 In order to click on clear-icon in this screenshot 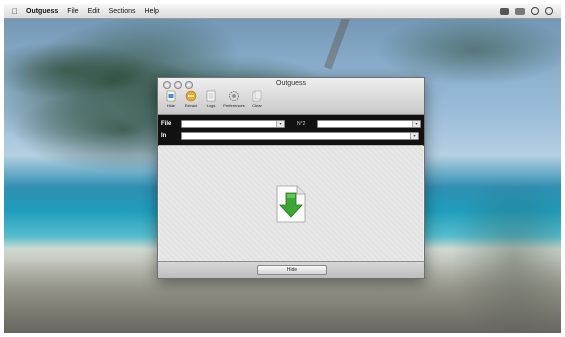, I will do `click(257, 95)`.